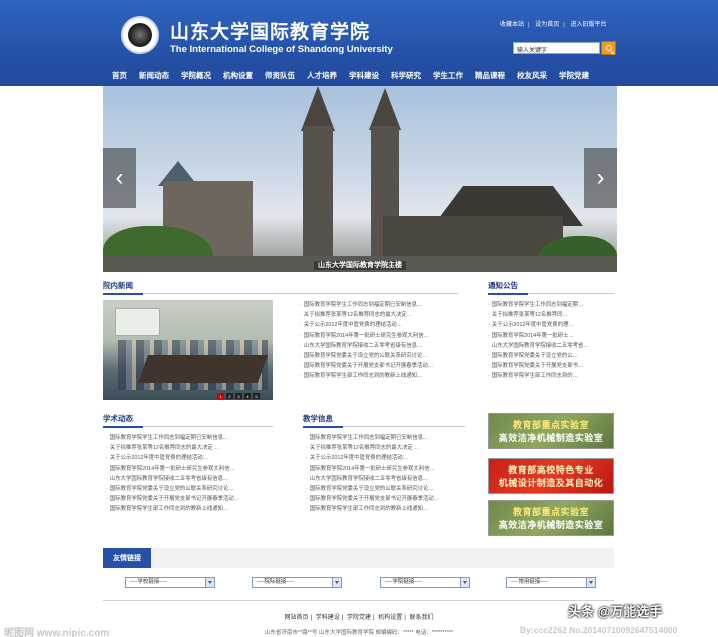 The image size is (718, 637). Describe the element at coordinates (532, 75) in the screenshot. I see `nav-alumni: 校友风采` at that location.